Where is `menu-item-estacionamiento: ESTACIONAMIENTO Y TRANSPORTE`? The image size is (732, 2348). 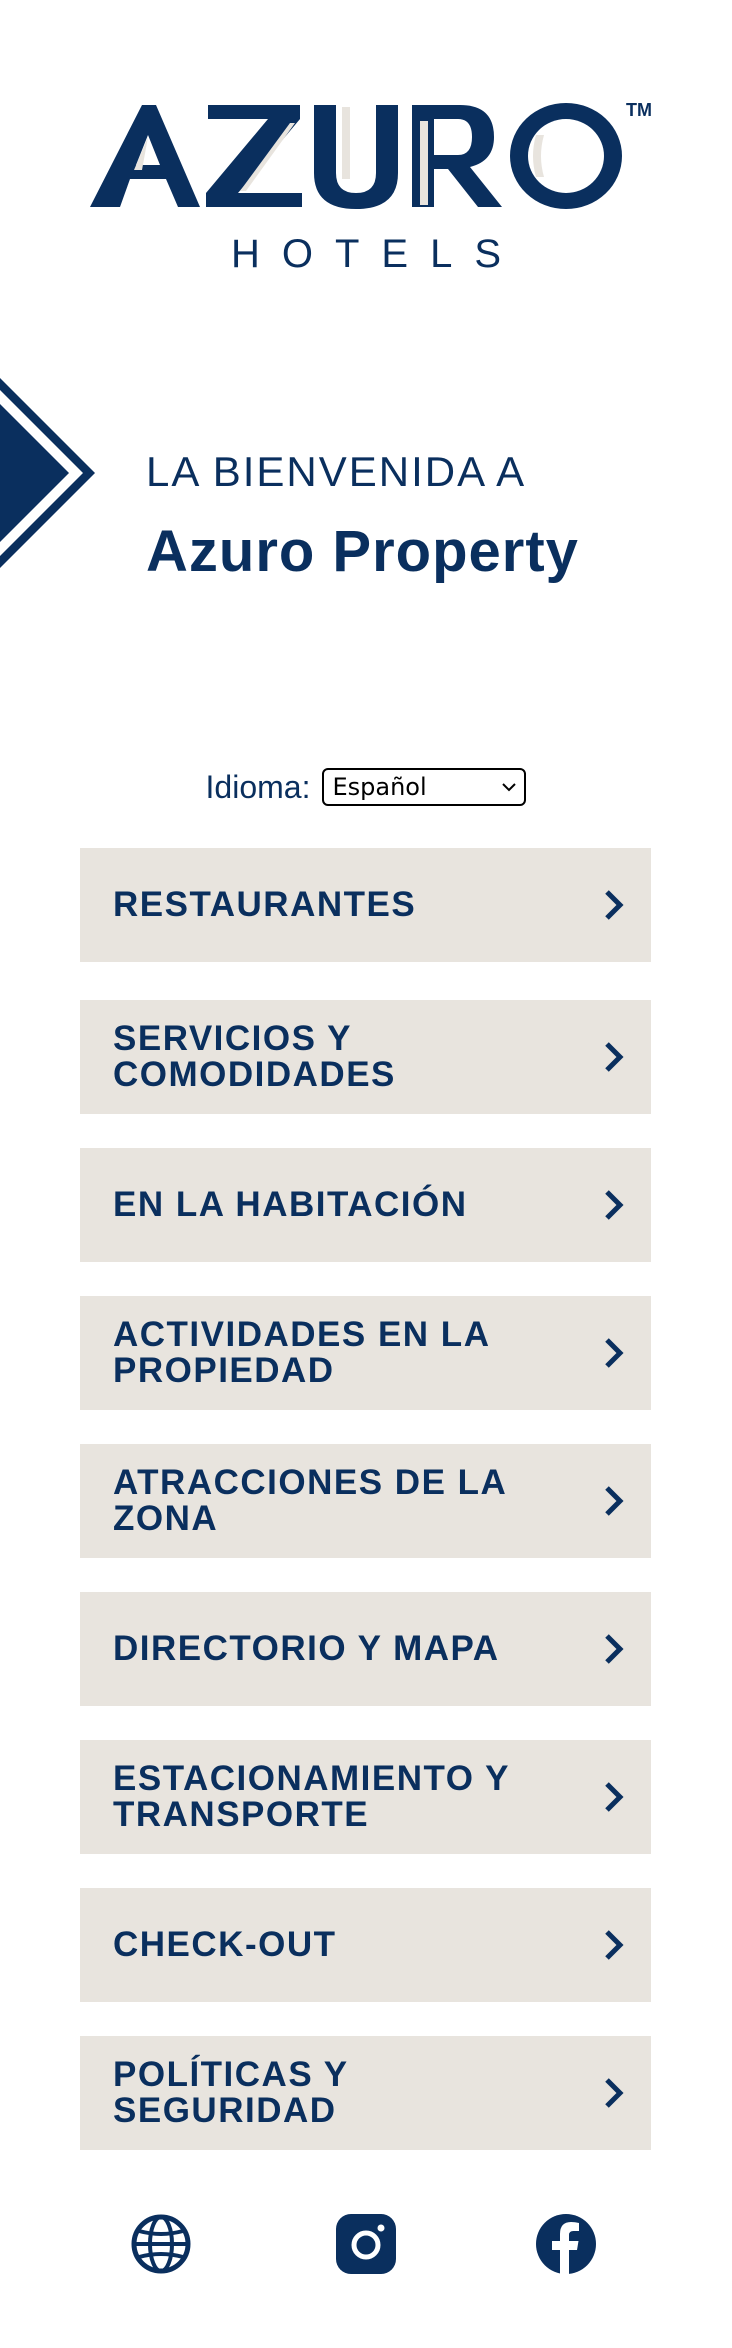
menu-item-estacionamiento: ESTACIONAMIENTO Y TRANSPORTE is located at coordinates (365, 1797).